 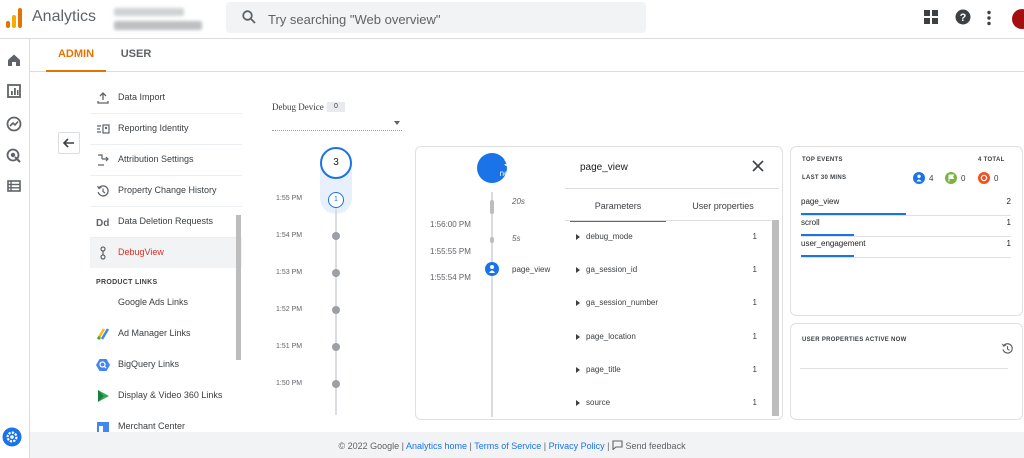 I want to click on debug-icon, so click(x=103, y=253).